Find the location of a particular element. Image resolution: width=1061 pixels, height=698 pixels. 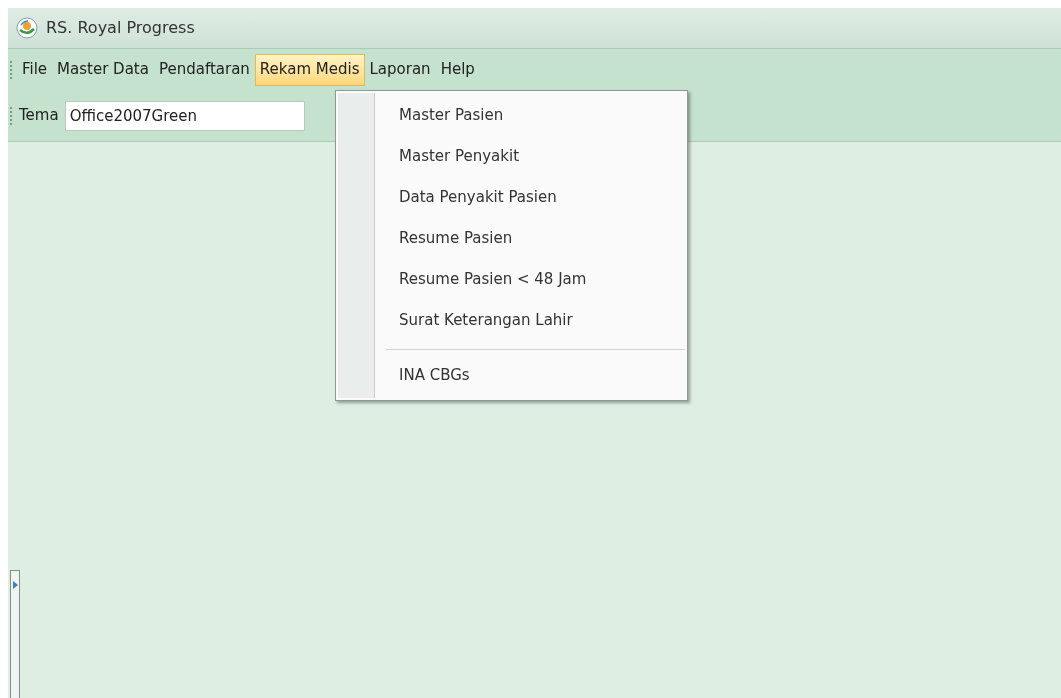

menu-item: Laporan is located at coordinates (400, 69).